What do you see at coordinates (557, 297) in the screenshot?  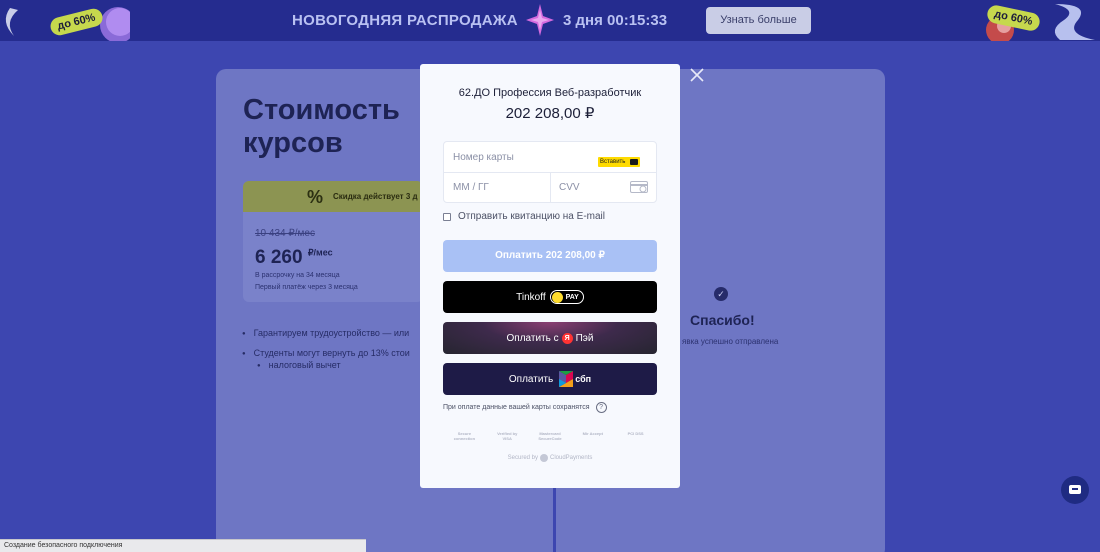 I see `tinkoff-coin-icon` at bounding box center [557, 297].